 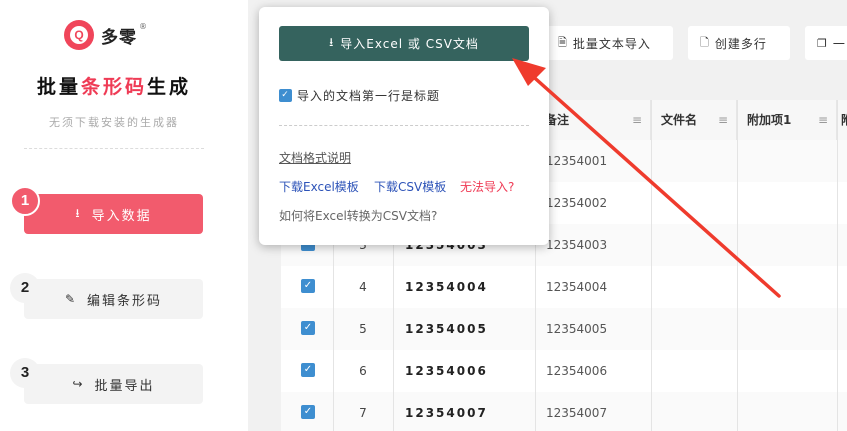 I want to click on row-number: 7, so click(x=363, y=413).